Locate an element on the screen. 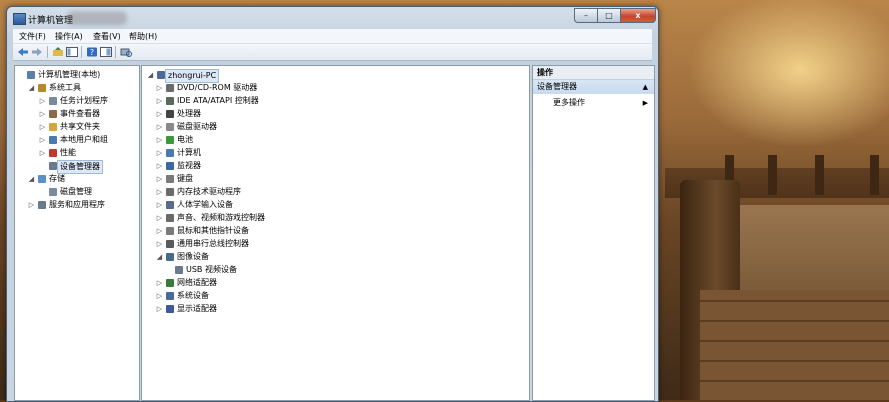 The height and width of the screenshot is (402, 889). help-icon: ? is located at coordinates (92, 52).